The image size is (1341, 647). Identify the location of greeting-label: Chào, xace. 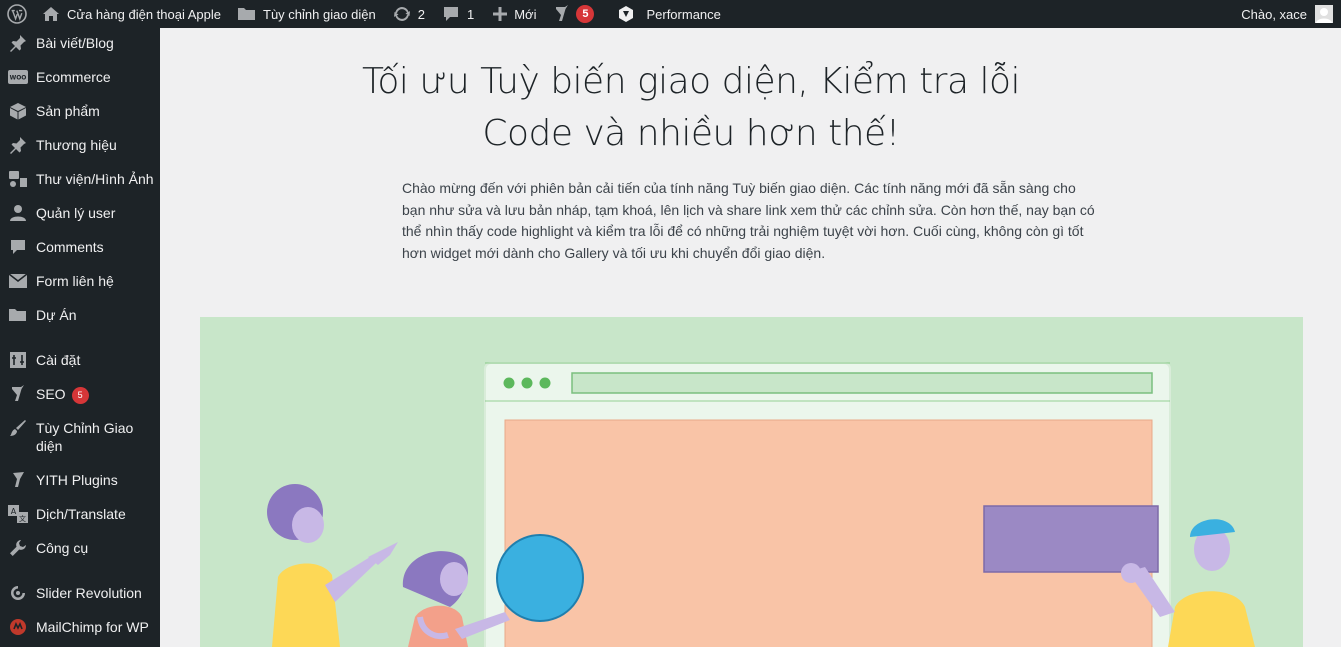
(1274, 14).